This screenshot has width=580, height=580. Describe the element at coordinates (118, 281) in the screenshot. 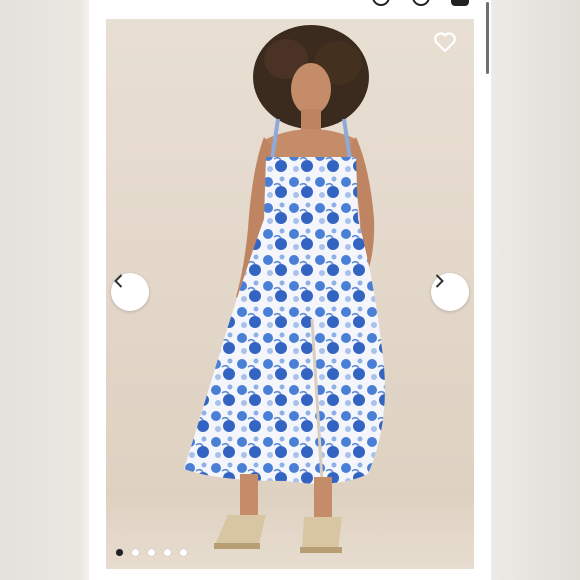

I see `chevron-left-icon` at that location.